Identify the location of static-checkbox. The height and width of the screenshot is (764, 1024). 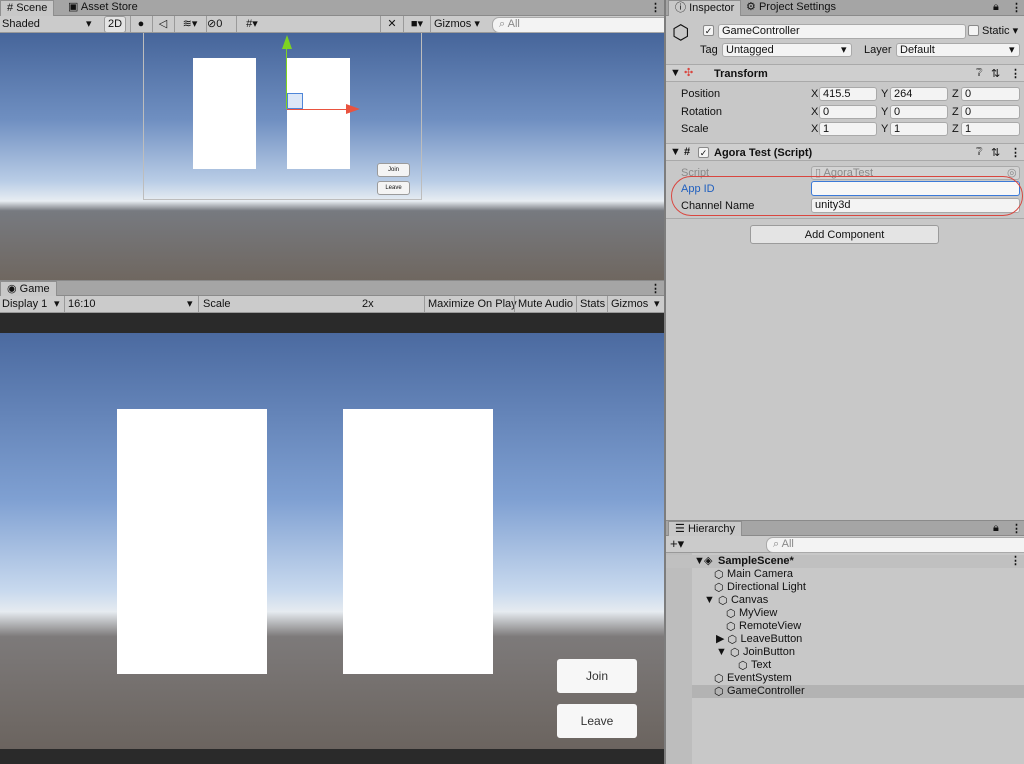
(973, 30).